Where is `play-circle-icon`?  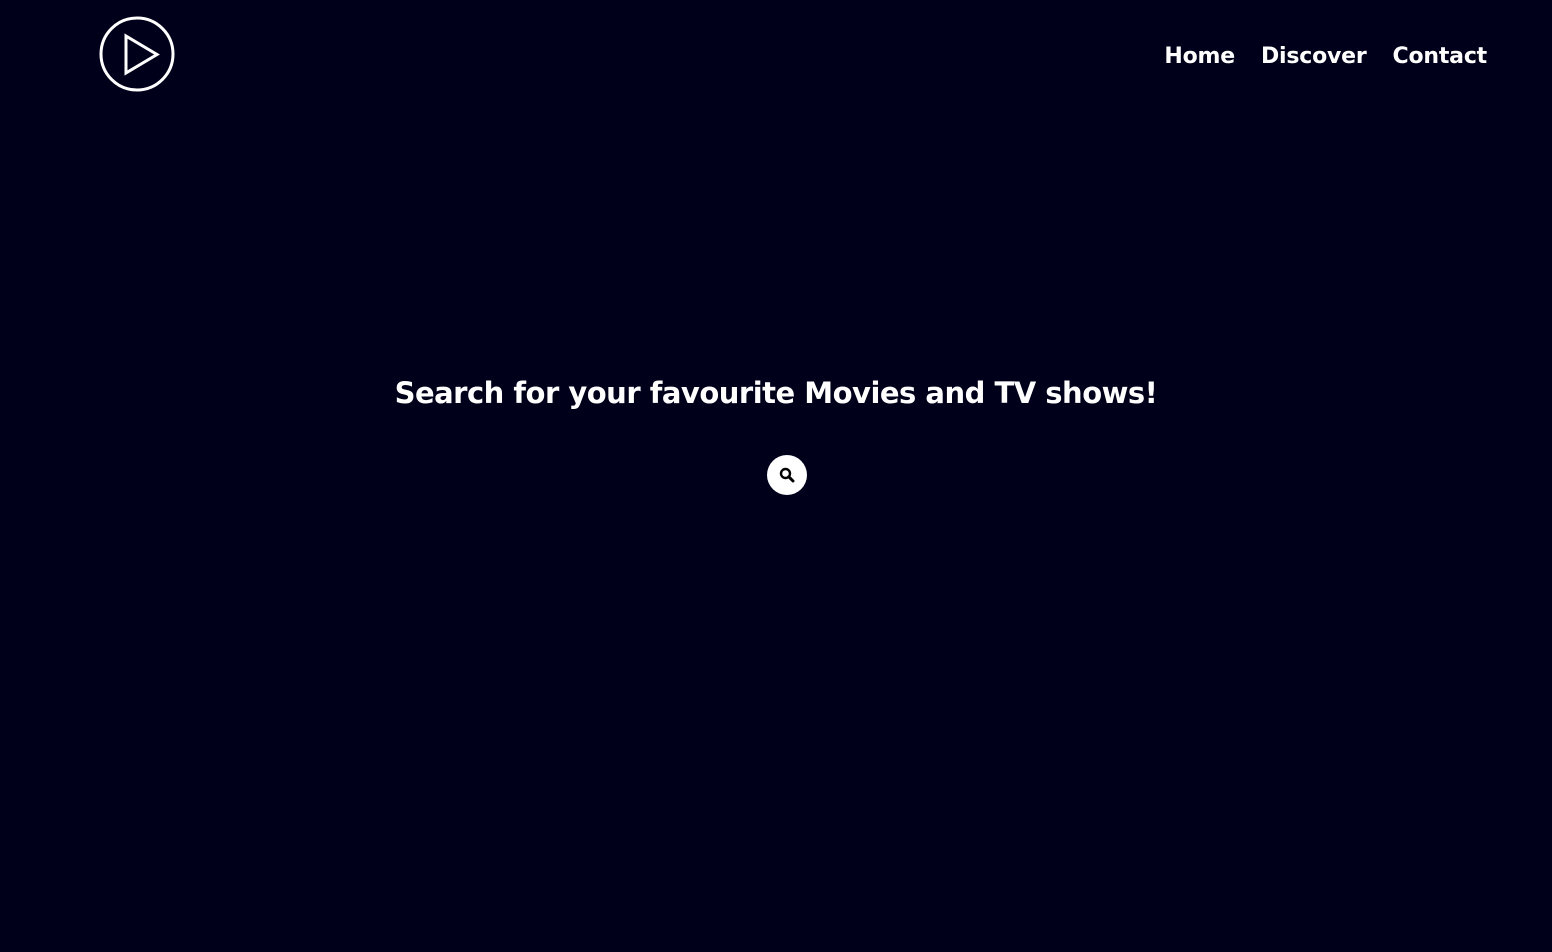
play-circle-icon is located at coordinates (137, 54).